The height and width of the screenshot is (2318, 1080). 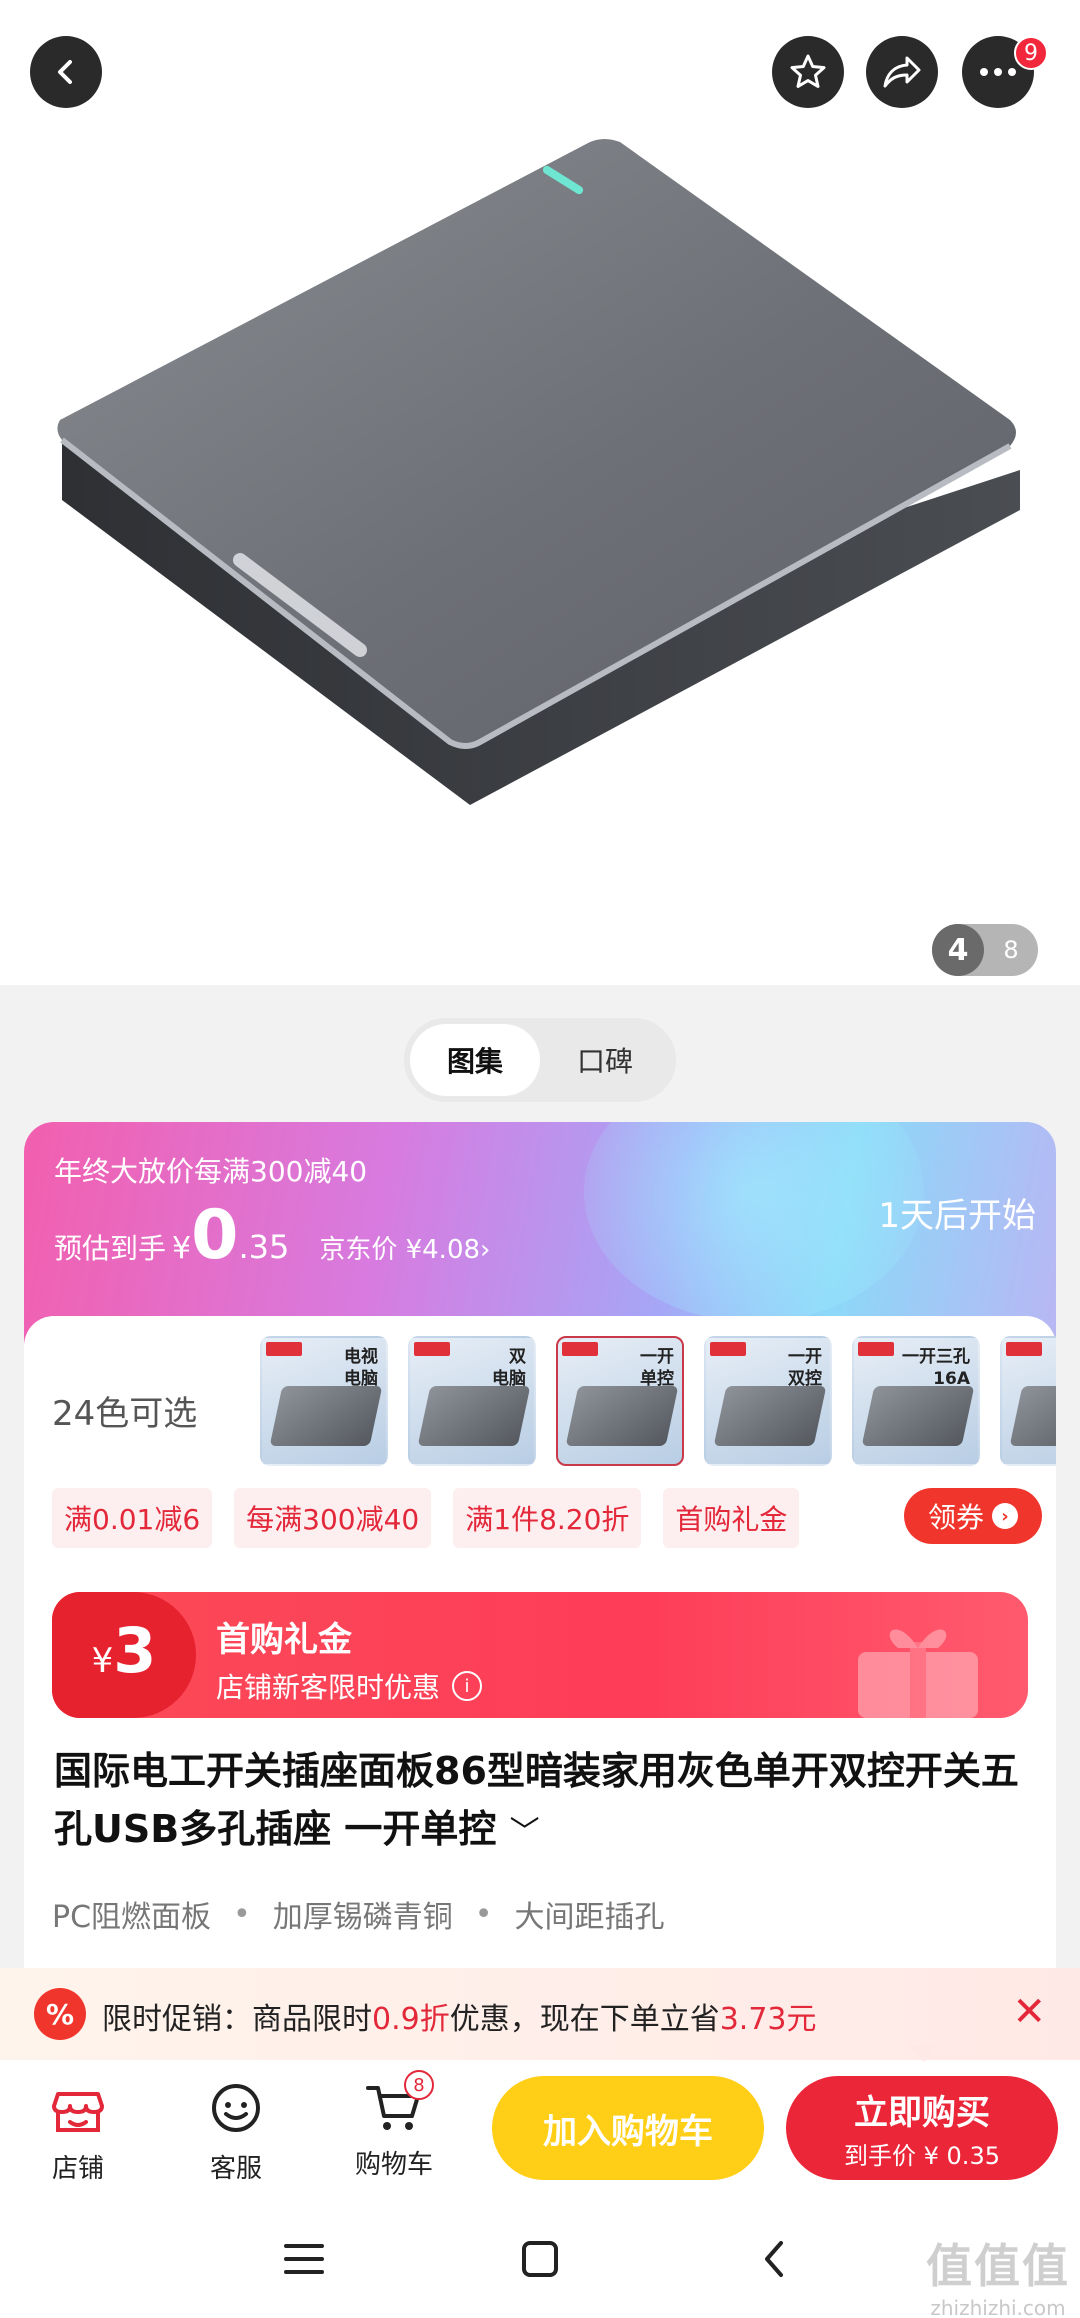 I want to click on promo-prefix: 限时促销：商品限时, so click(x=237, y=2019).